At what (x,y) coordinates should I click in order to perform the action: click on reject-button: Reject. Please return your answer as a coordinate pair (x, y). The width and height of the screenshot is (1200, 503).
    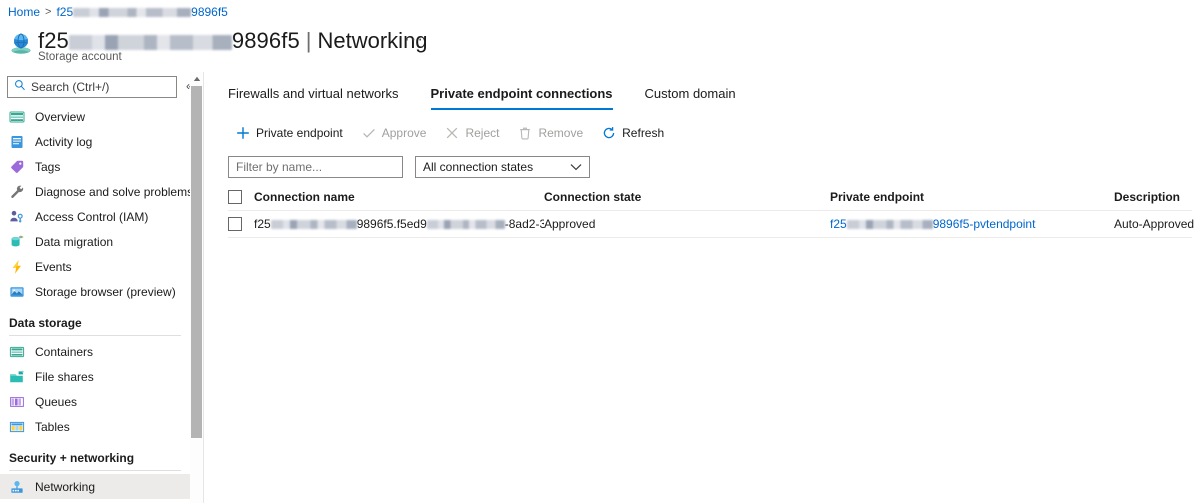
    Looking at the image, I should click on (473, 133).